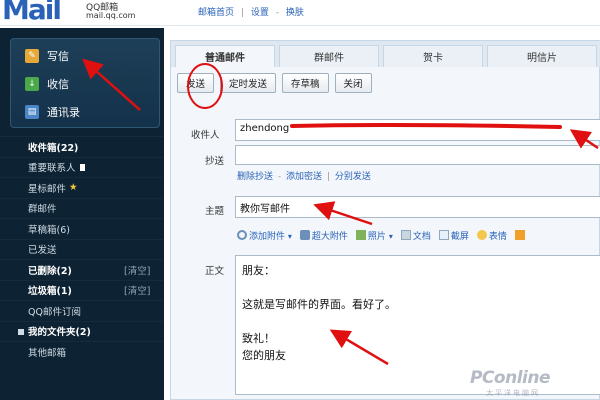 The height and width of the screenshot is (400, 600). What do you see at coordinates (417, 155) in the screenshot?
I see `cc-input` at bounding box center [417, 155].